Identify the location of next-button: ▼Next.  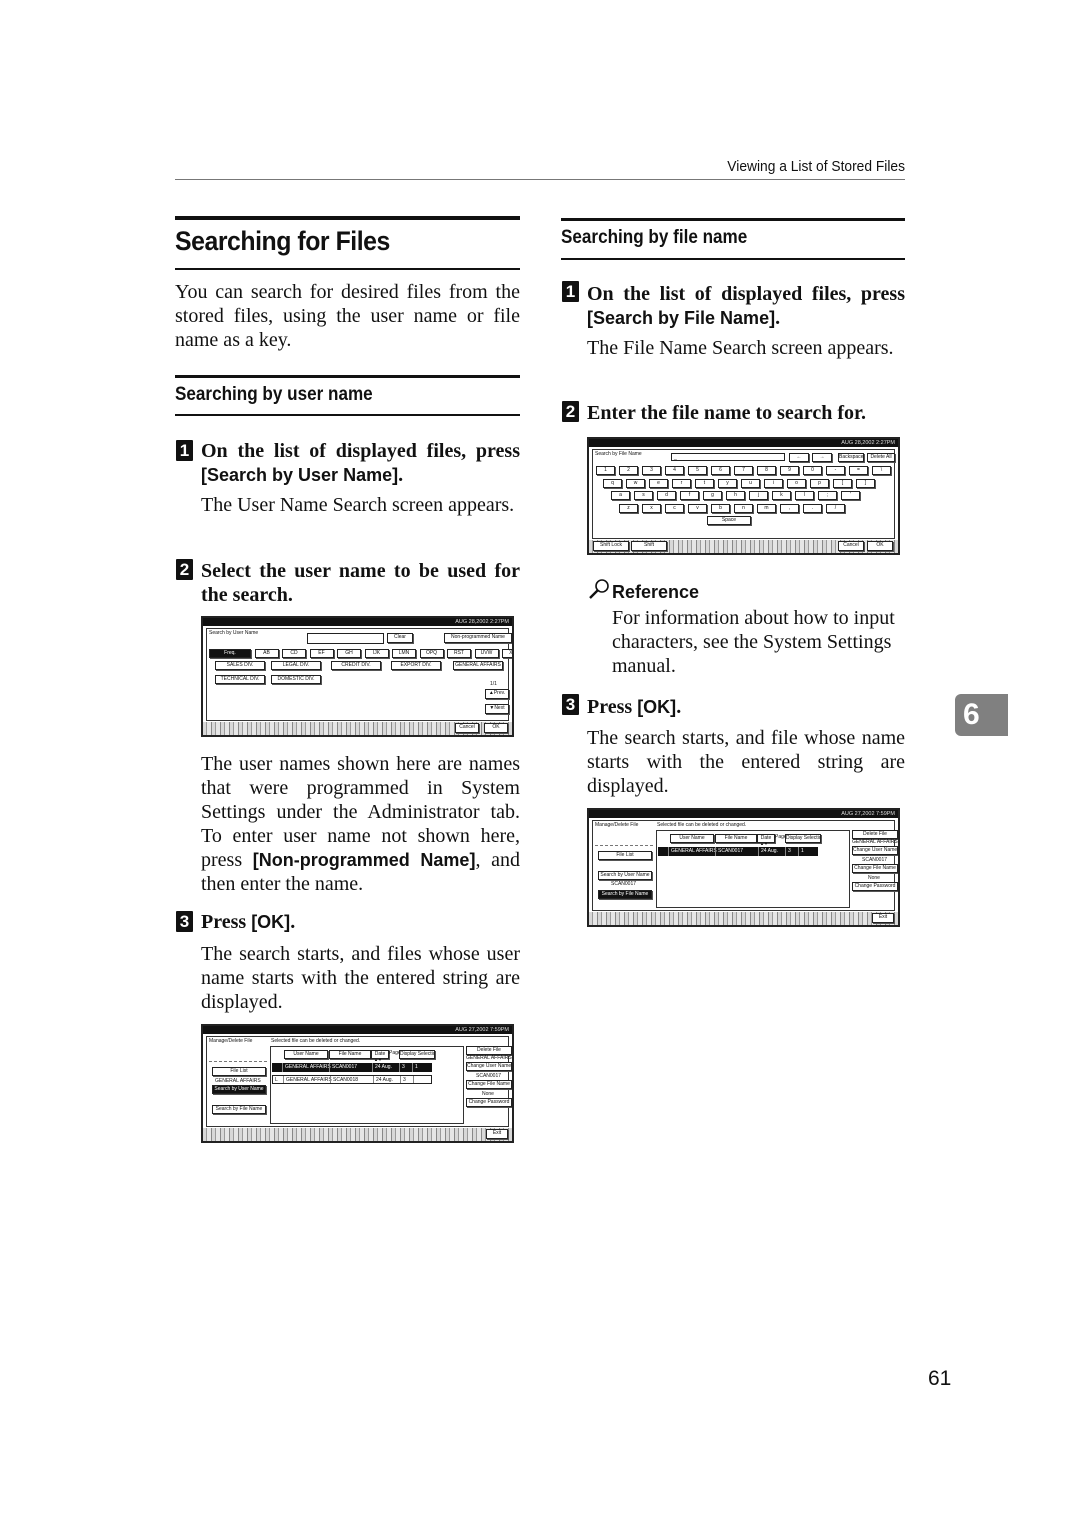
(497, 709).